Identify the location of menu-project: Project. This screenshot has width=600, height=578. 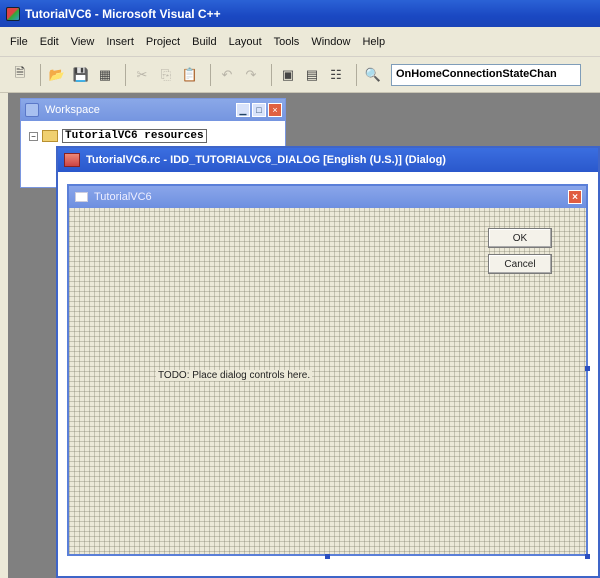
(163, 42).